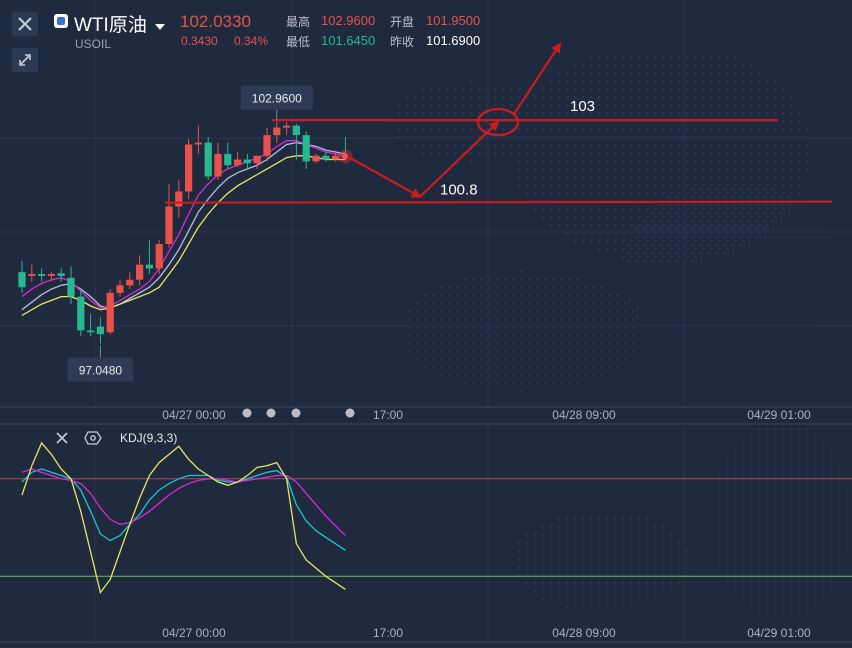 This screenshot has height=648, width=852. Describe the element at coordinates (93, 440) in the screenshot. I see `kdj-settings-button` at that location.